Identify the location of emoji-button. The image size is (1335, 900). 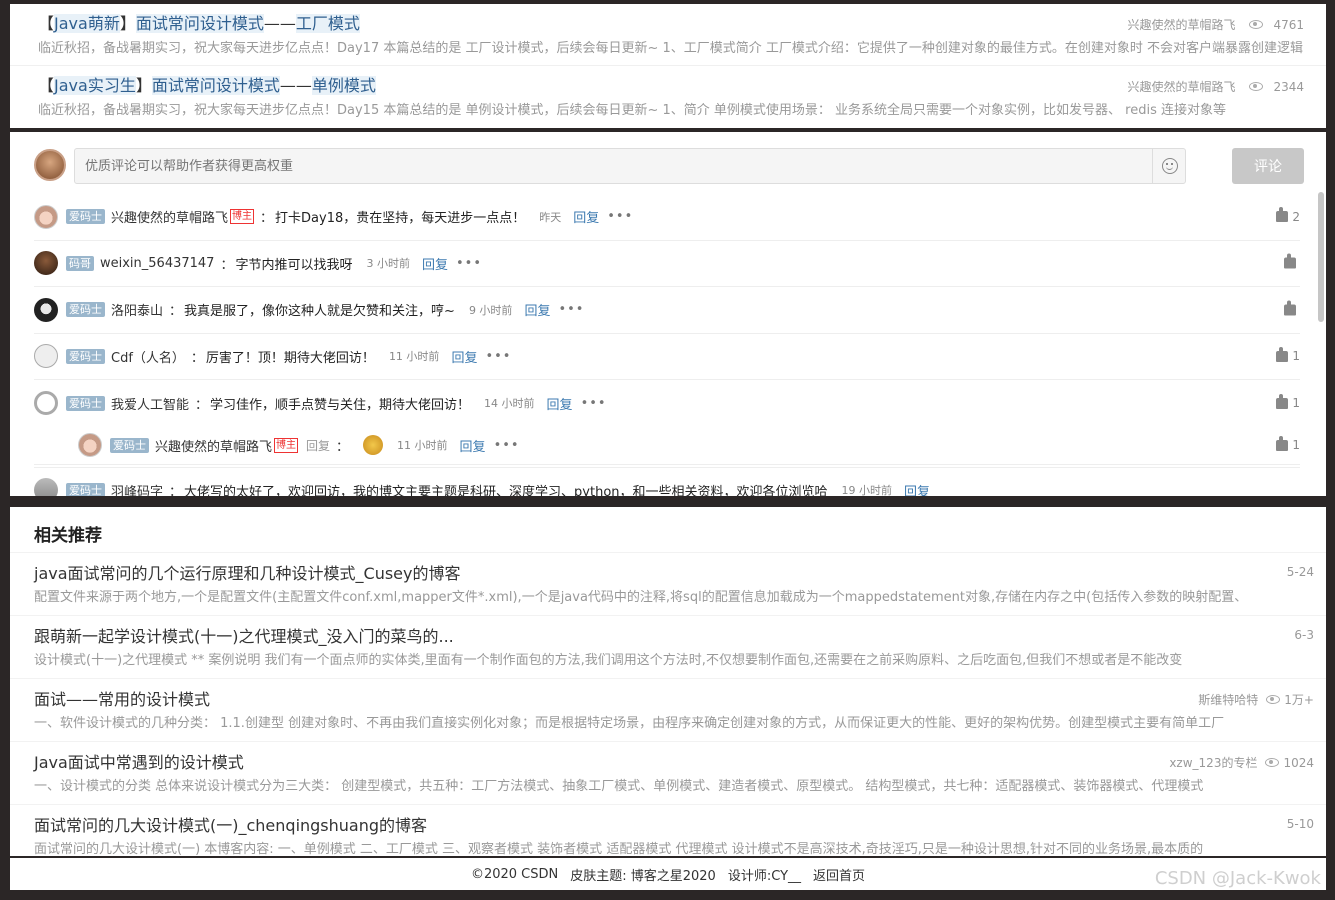
(1169, 166).